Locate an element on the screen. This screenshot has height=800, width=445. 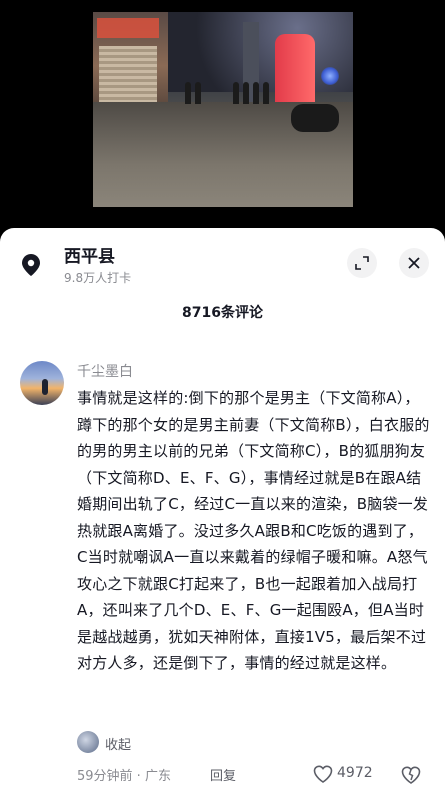
location-header: 西平县 9.8万人打卡 is located at coordinates (222, 259).